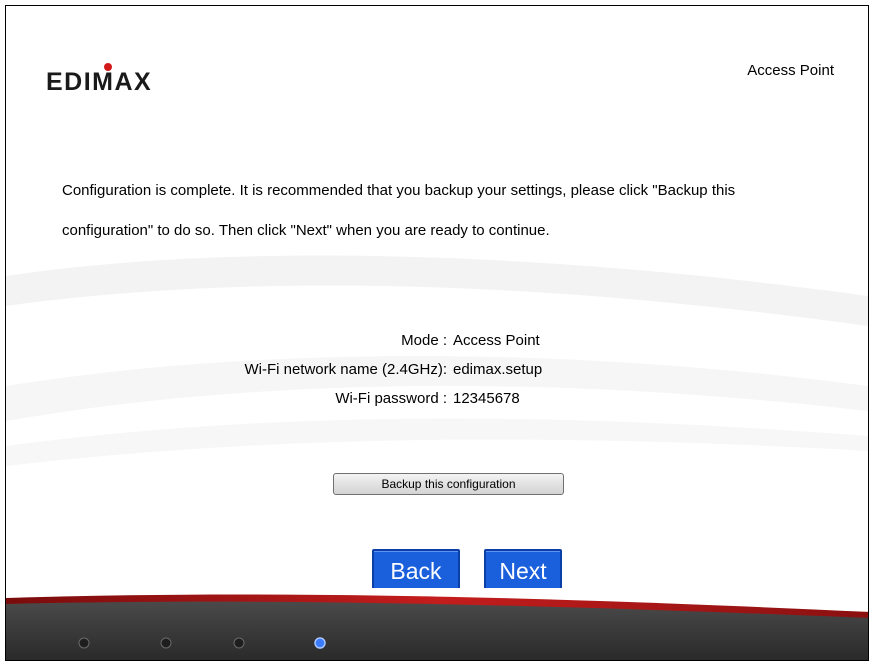 The width and height of the screenshot is (875, 666). Describe the element at coordinates (496, 340) in the screenshot. I see `setting-value: Access Point` at that location.